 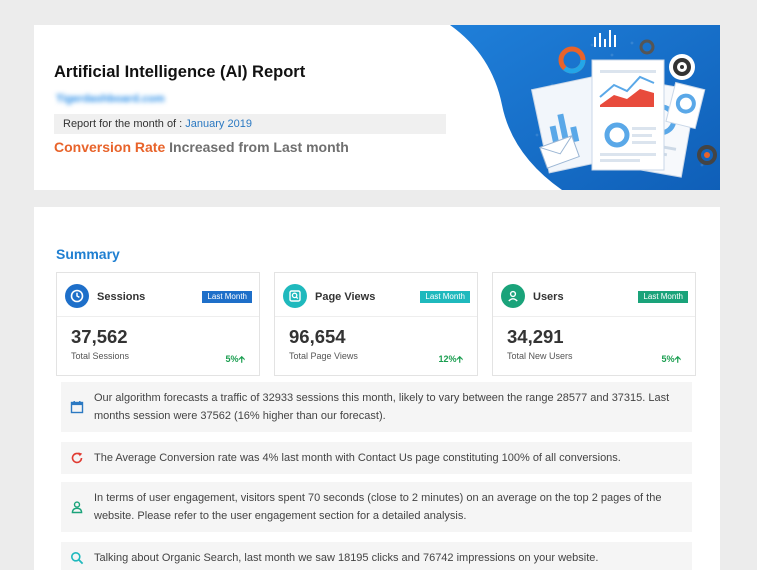 What do you see at coordinates (345, 297) in the screenshot?
I see `page-views-label: Page Views` at bounding box center [345, 297].